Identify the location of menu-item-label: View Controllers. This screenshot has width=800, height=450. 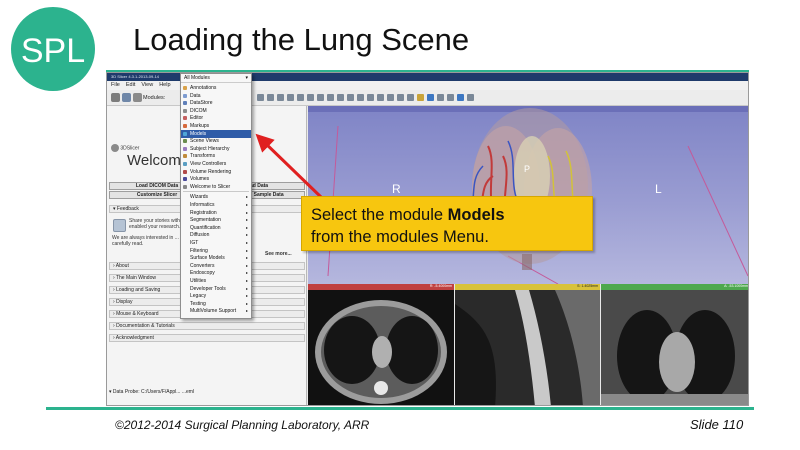
(208, 164).